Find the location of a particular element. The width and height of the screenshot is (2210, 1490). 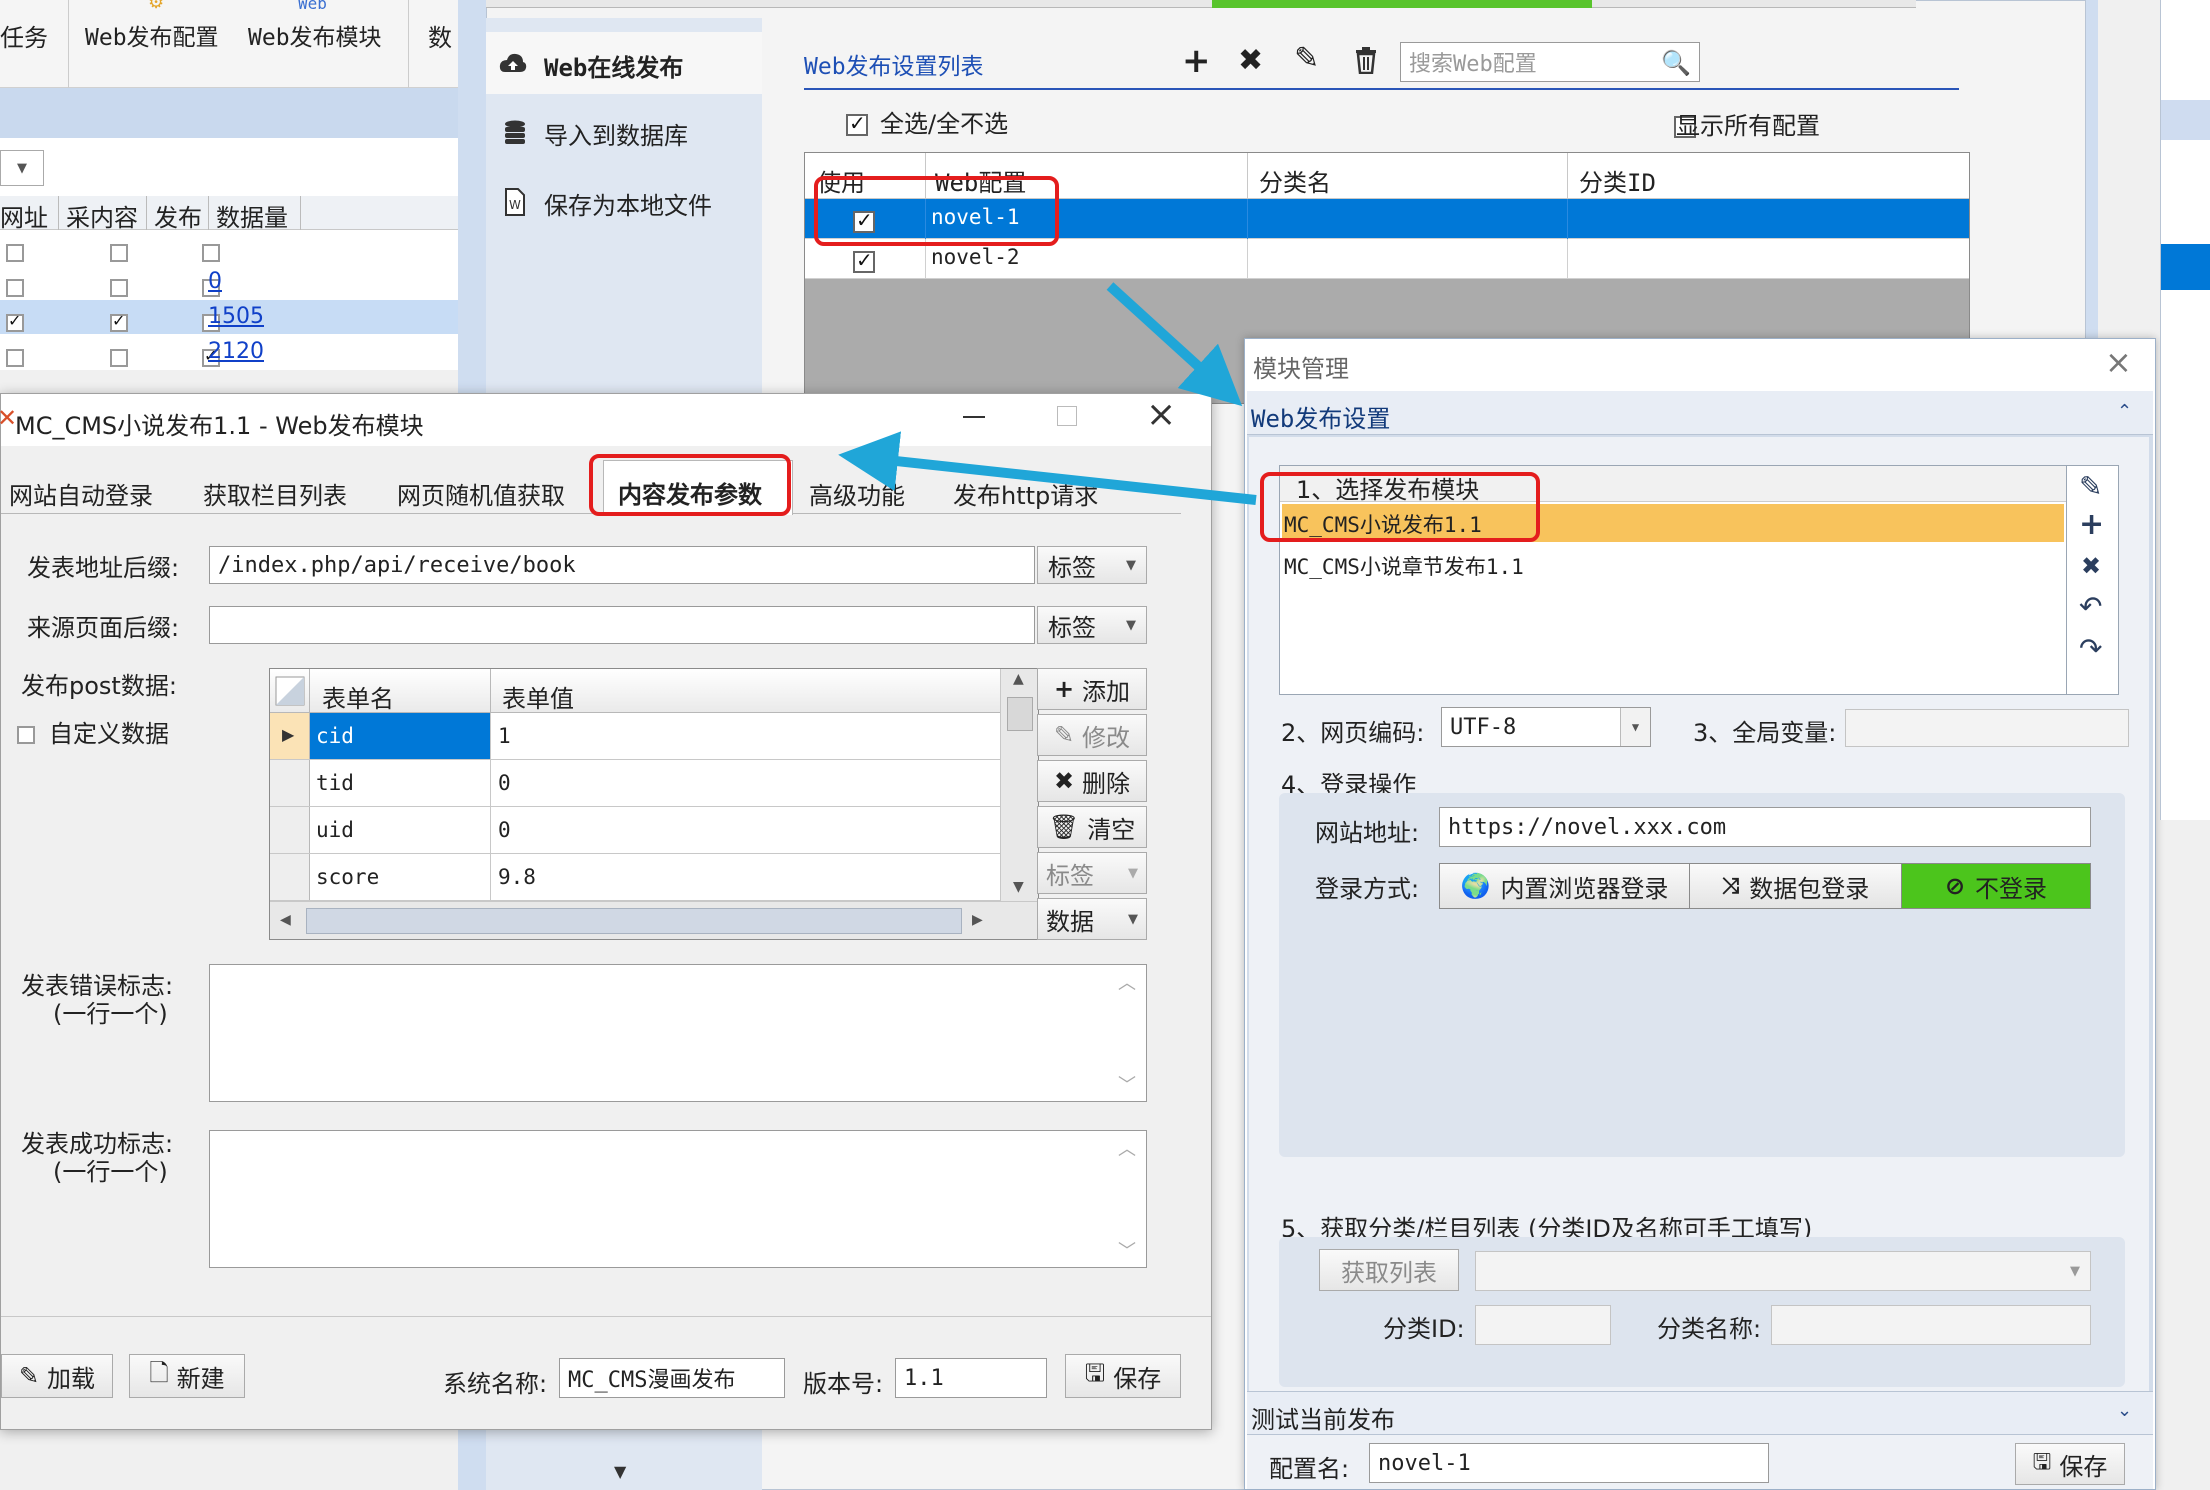

arrow-config-to-module is located at coordinates (1174, 344).